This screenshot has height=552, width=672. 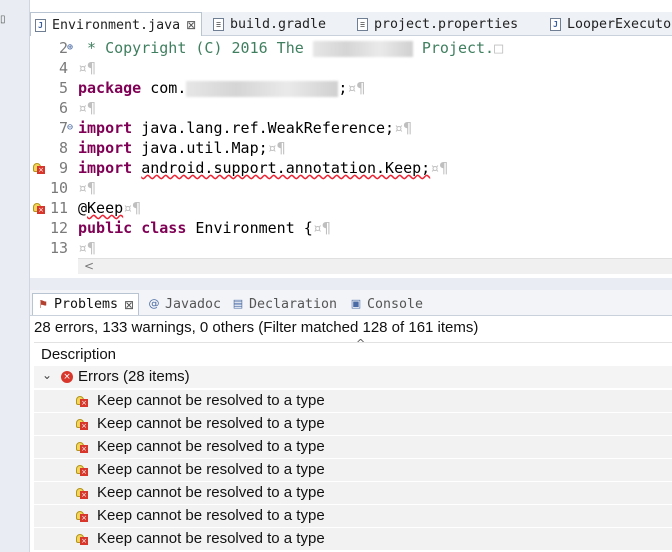 I want to click on tab-environment-java: Environment.java ⊠, so click(x=116, y=24).